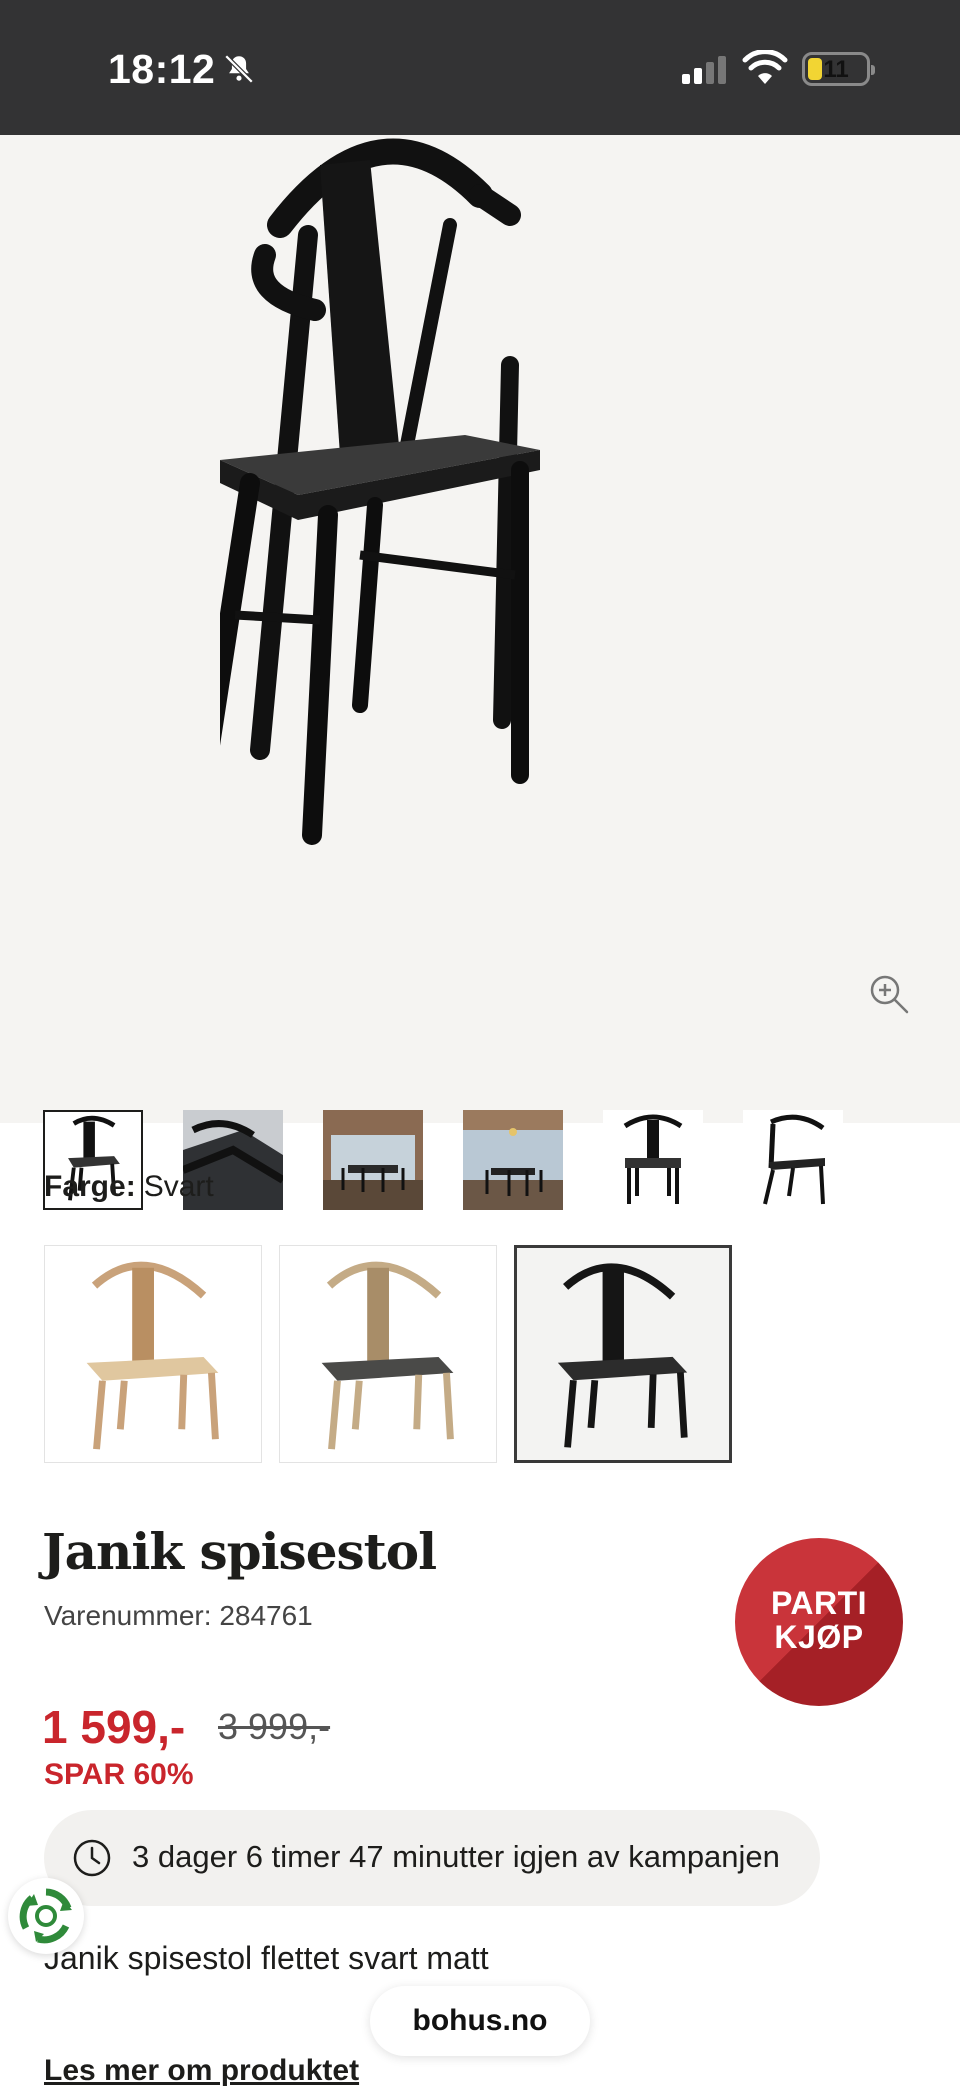 The width and height of the screenshot is (960, 2086). I want to click on chair-front-thumb, so click(653, 1159).